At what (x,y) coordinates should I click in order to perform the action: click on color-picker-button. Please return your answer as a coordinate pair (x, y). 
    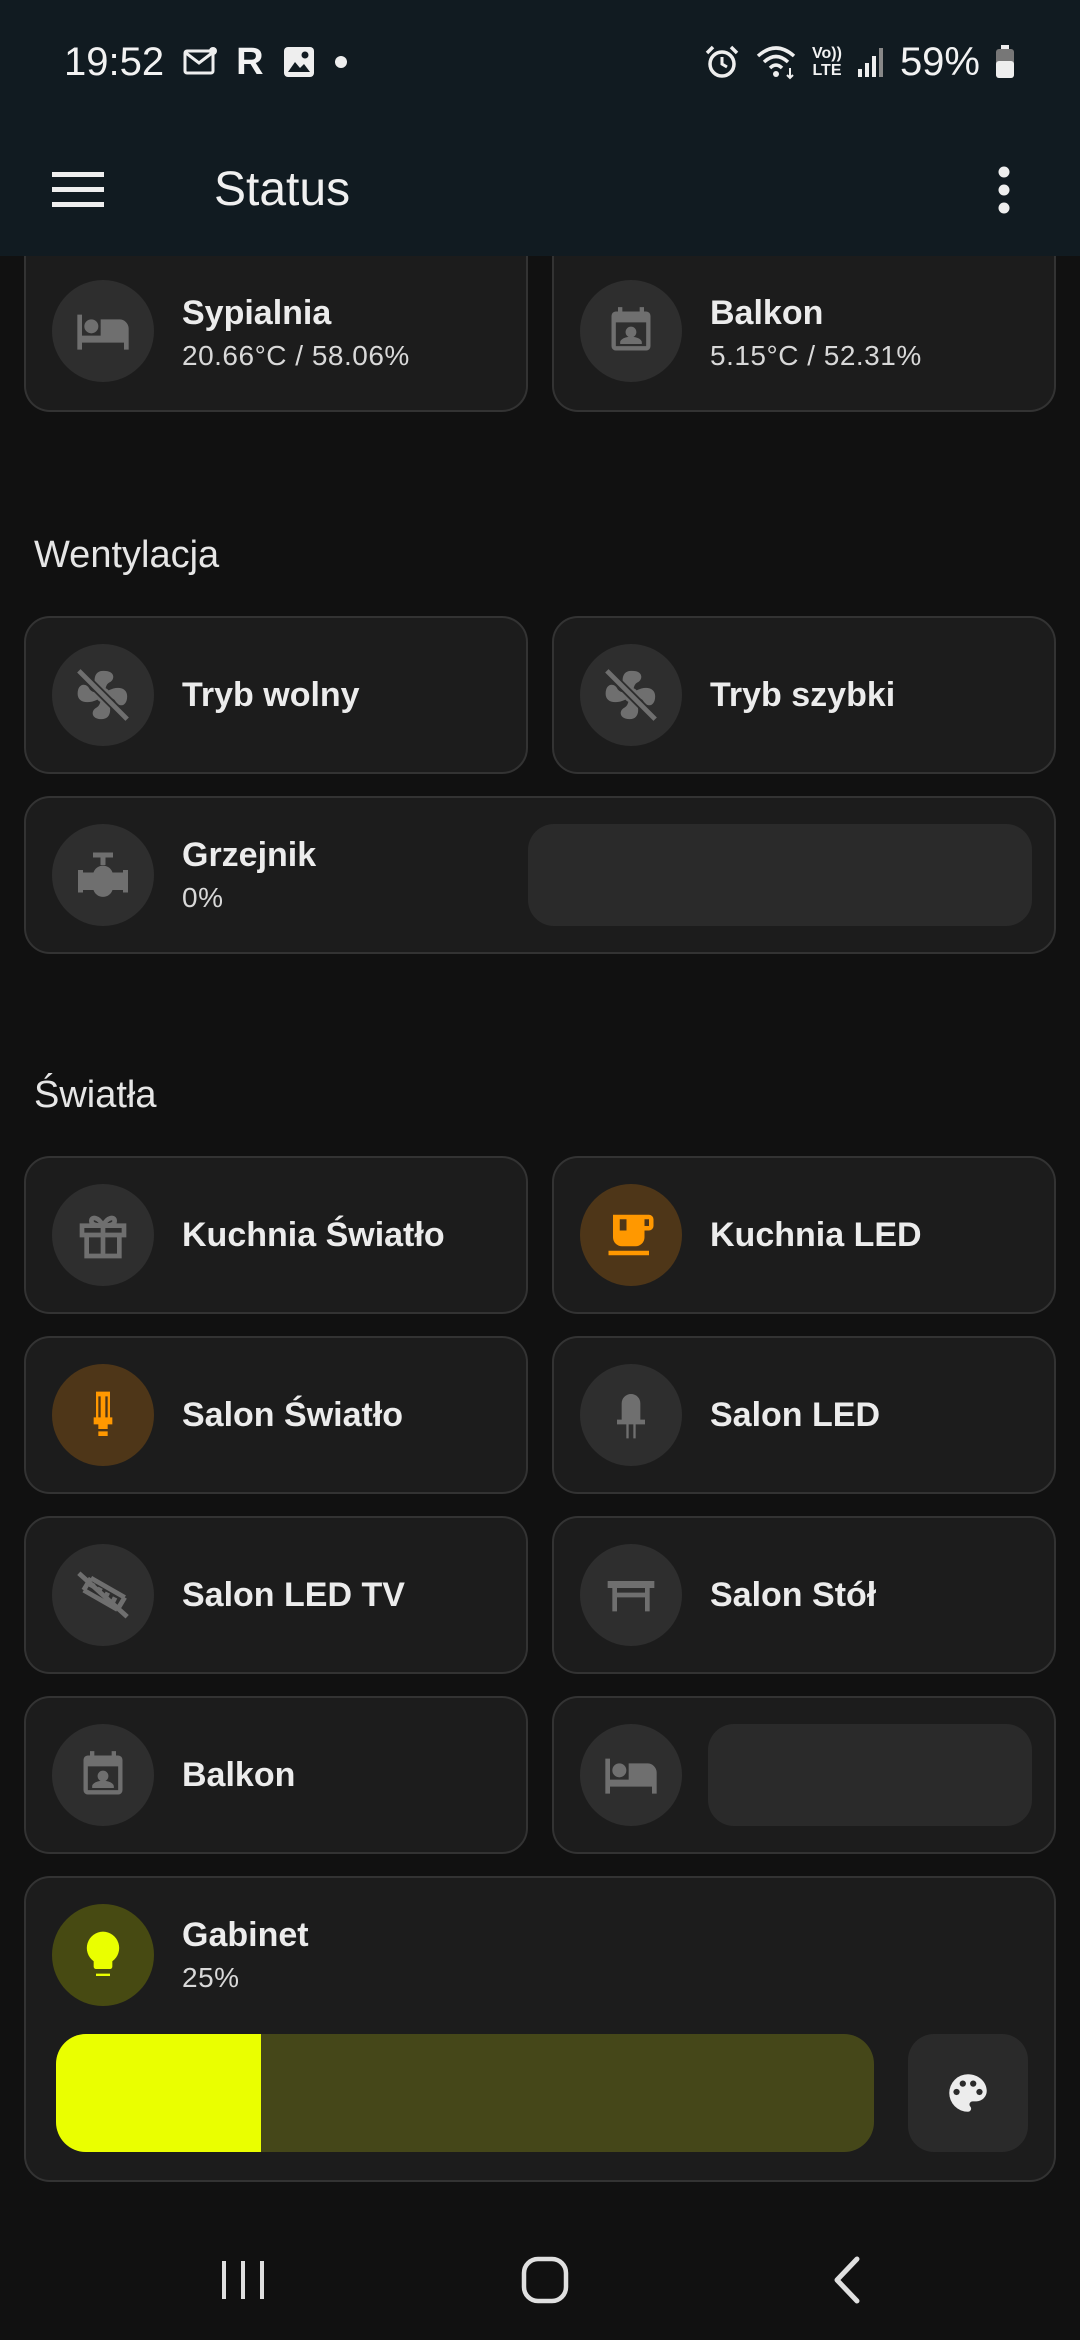
    Looking at the image, I should click on (968, 2093).